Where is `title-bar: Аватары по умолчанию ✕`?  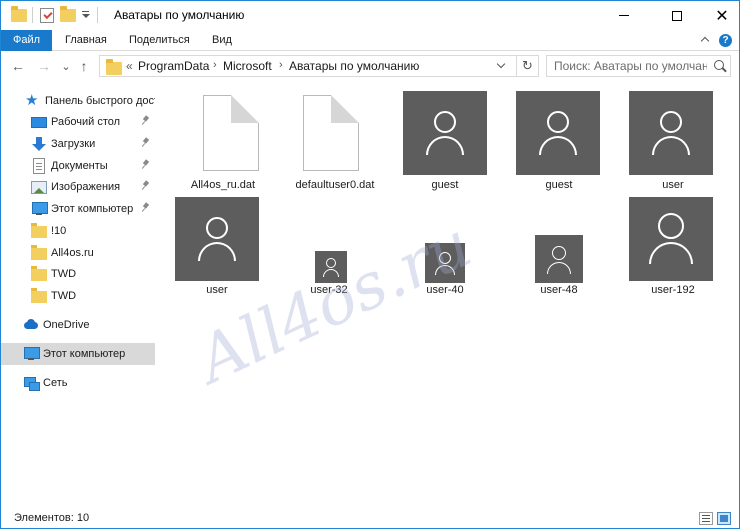
title-bar: Аватары по умолчанию ✕ is located at coordinates (370, 15).